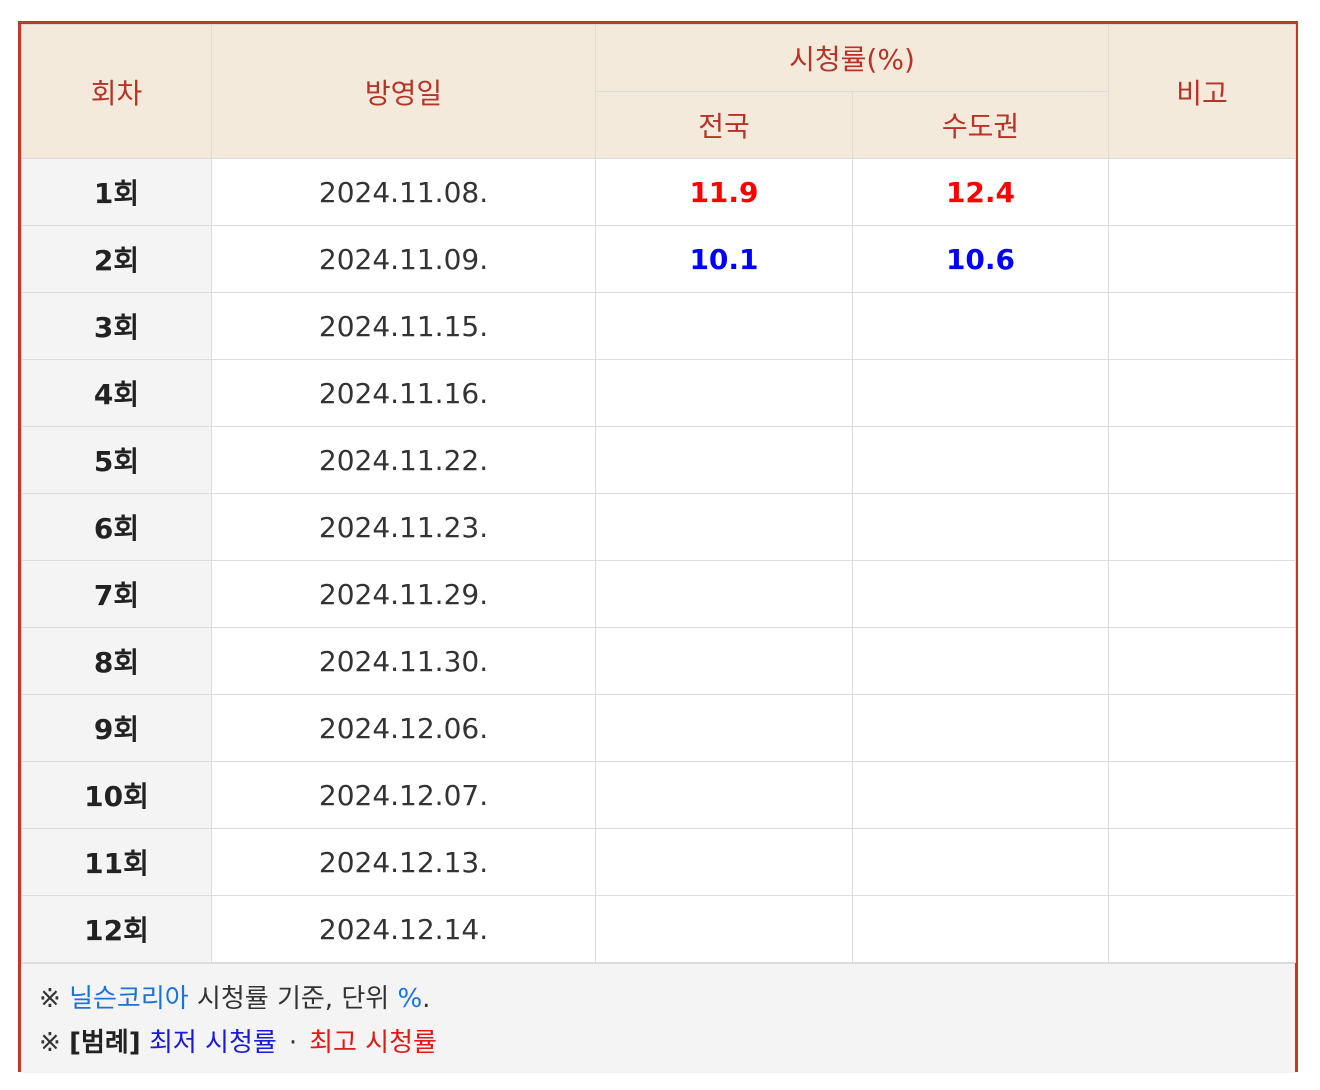 The image size is (1320, 1090). I want to click on episode-cell: 6회, so click(116, 527).